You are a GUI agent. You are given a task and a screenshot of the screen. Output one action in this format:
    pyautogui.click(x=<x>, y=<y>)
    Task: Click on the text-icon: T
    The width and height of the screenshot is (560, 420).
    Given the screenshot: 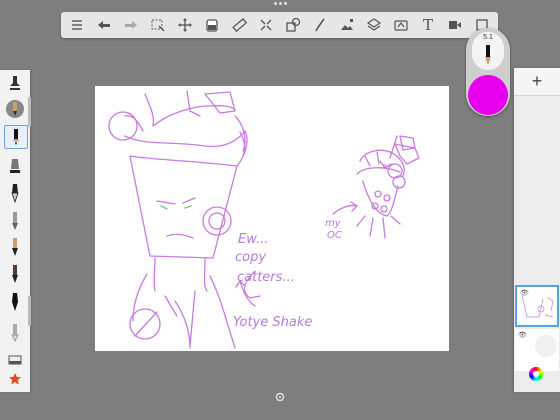 What is the action you would take?
    pyautogui.click(x=428, y=25)
    